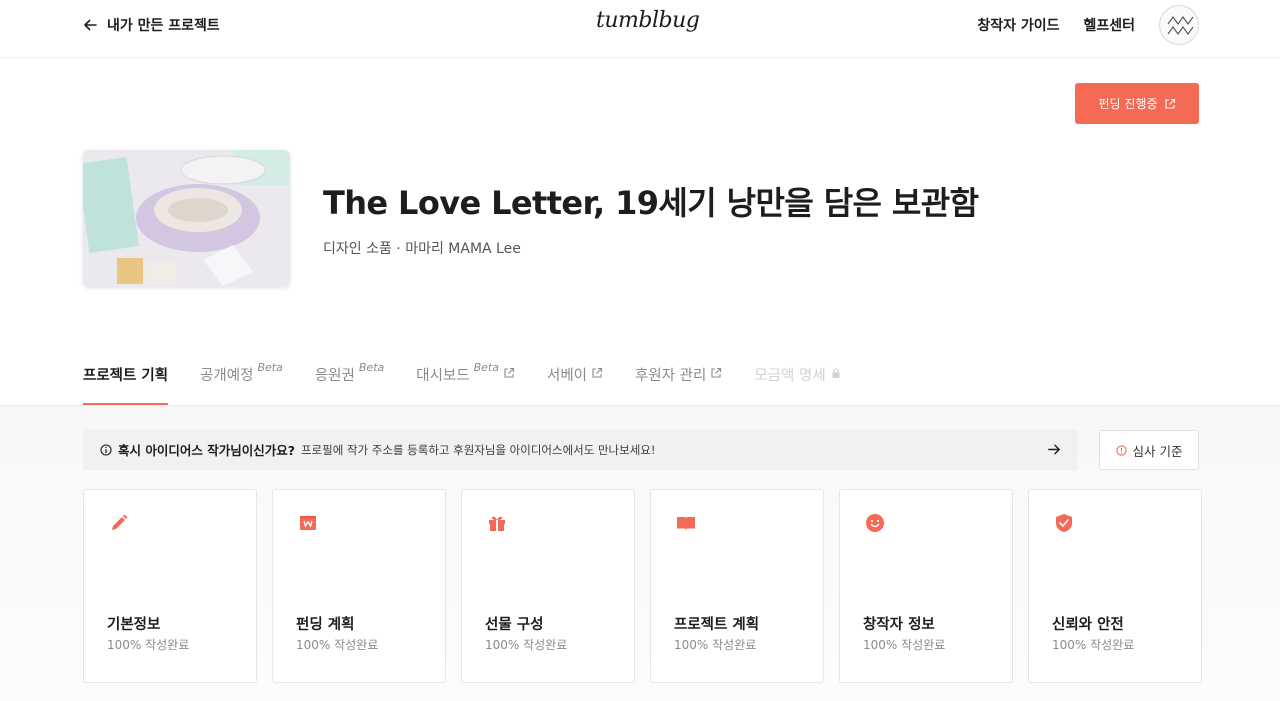 The width and height of the screenshot is (1280, 701). Describe the element at coordinates (359, 586) in the screenshot. I see `card-funding-plan: 펀딩 계획 100% 작성완료` at that location.